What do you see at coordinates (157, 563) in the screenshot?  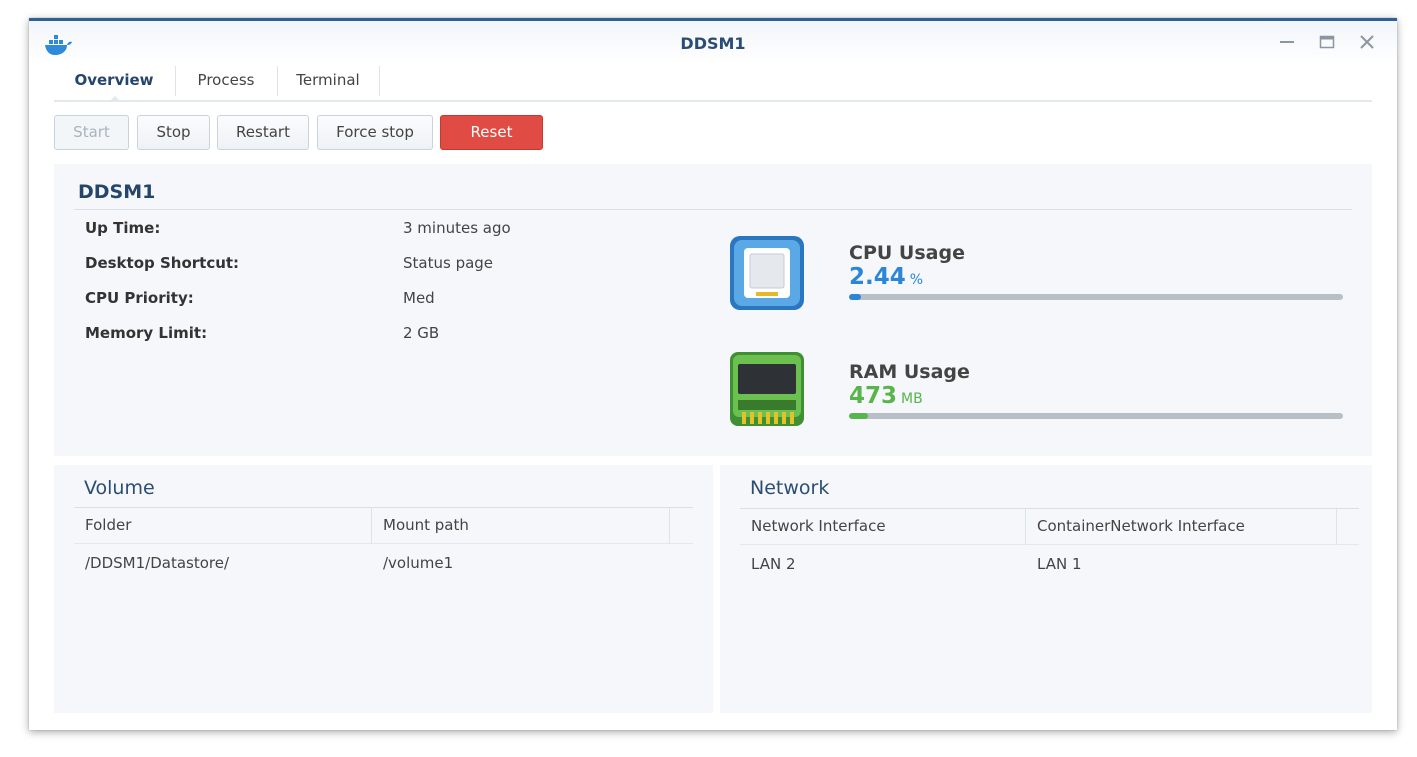 I see `table-cell-folder: /DDSM1/Datastore/` at bounding box center [157, 563].